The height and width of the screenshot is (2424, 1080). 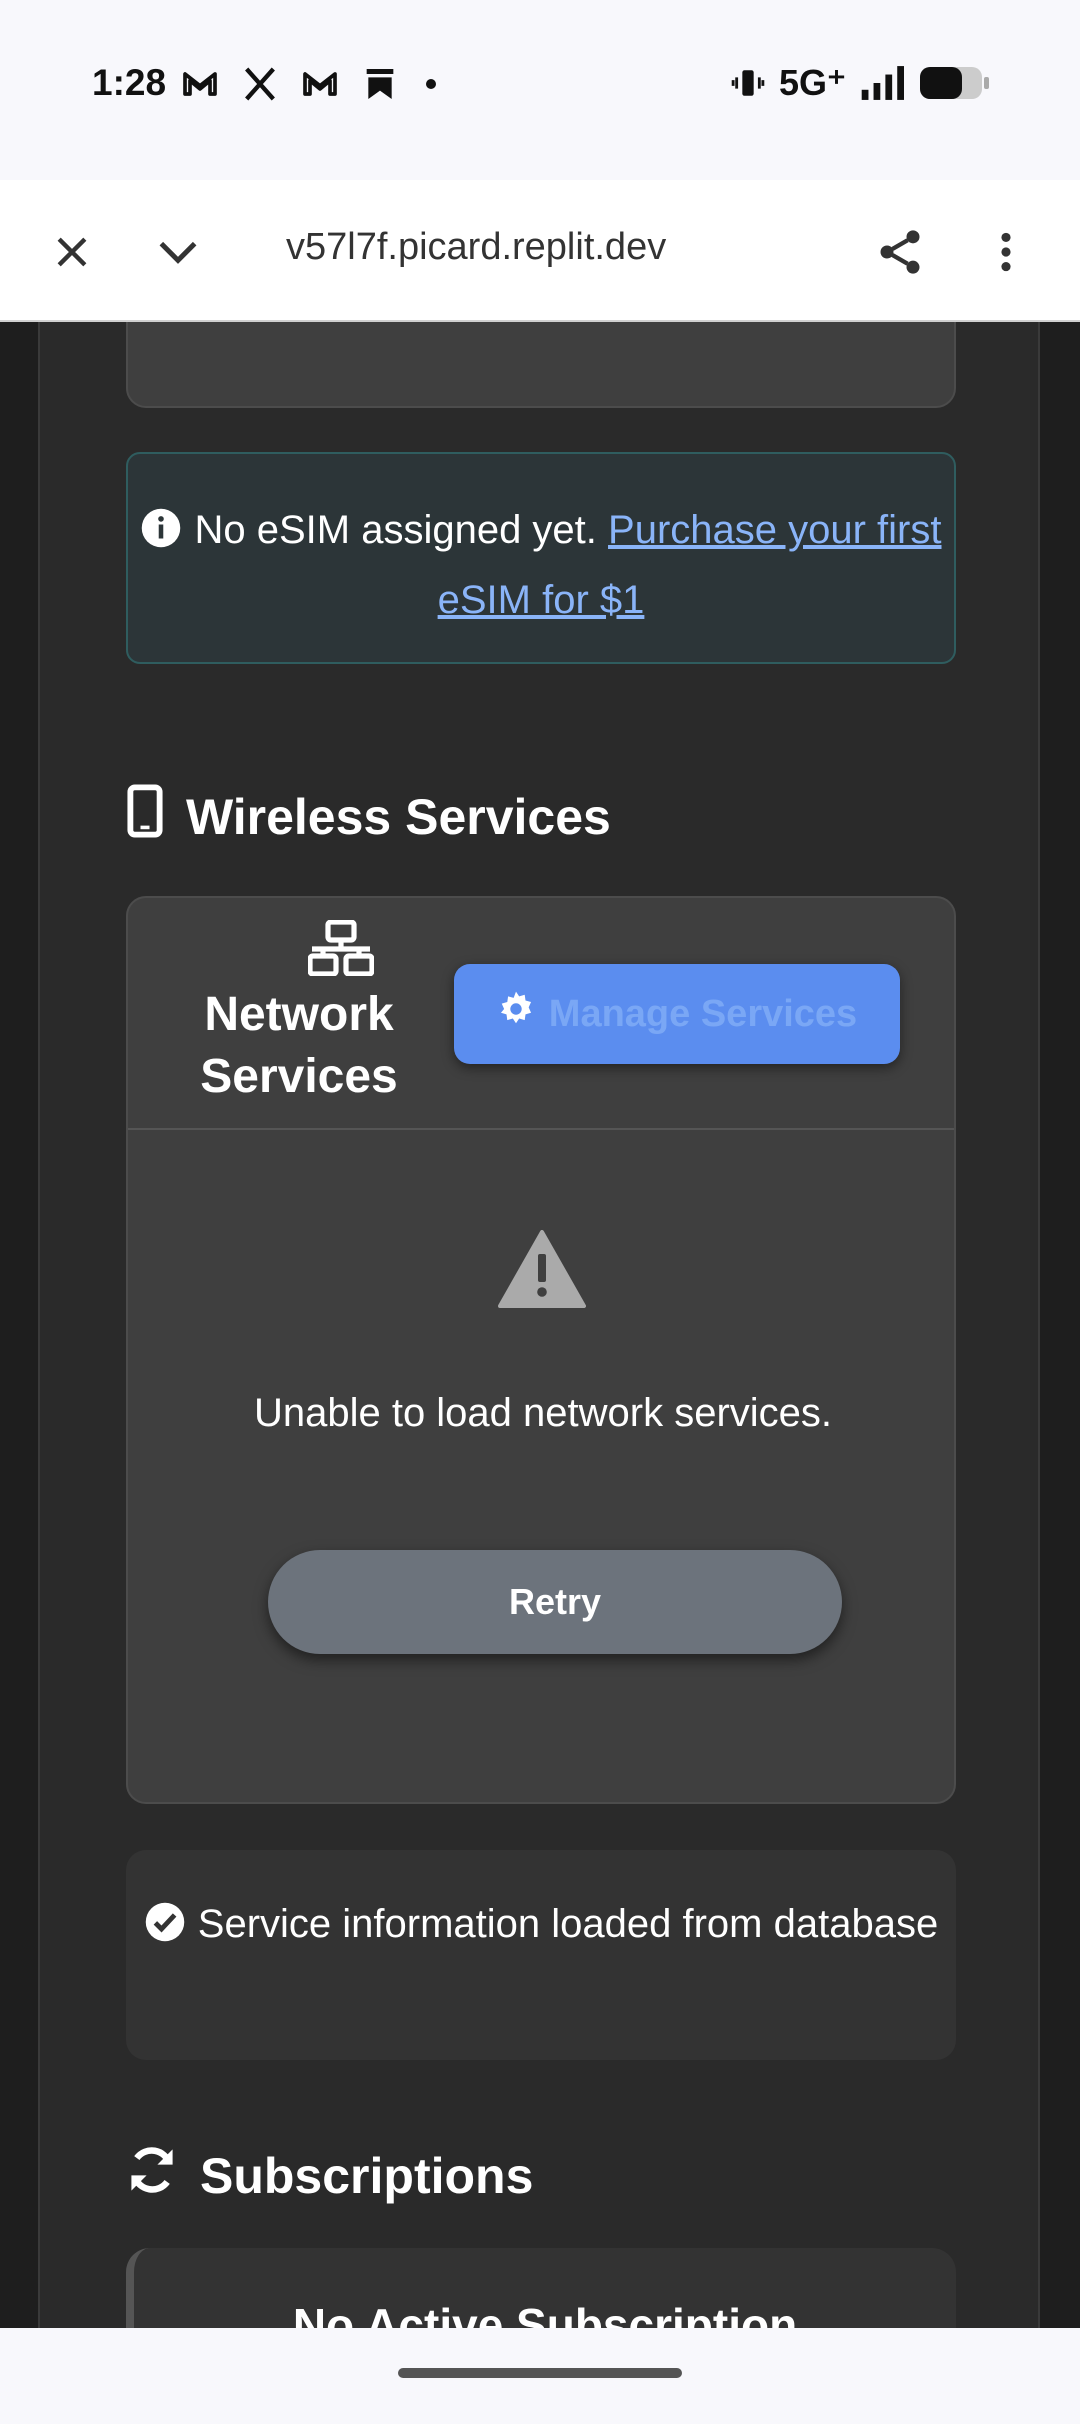 I want to click on network-wired-icon, so click(x=341, y=950).